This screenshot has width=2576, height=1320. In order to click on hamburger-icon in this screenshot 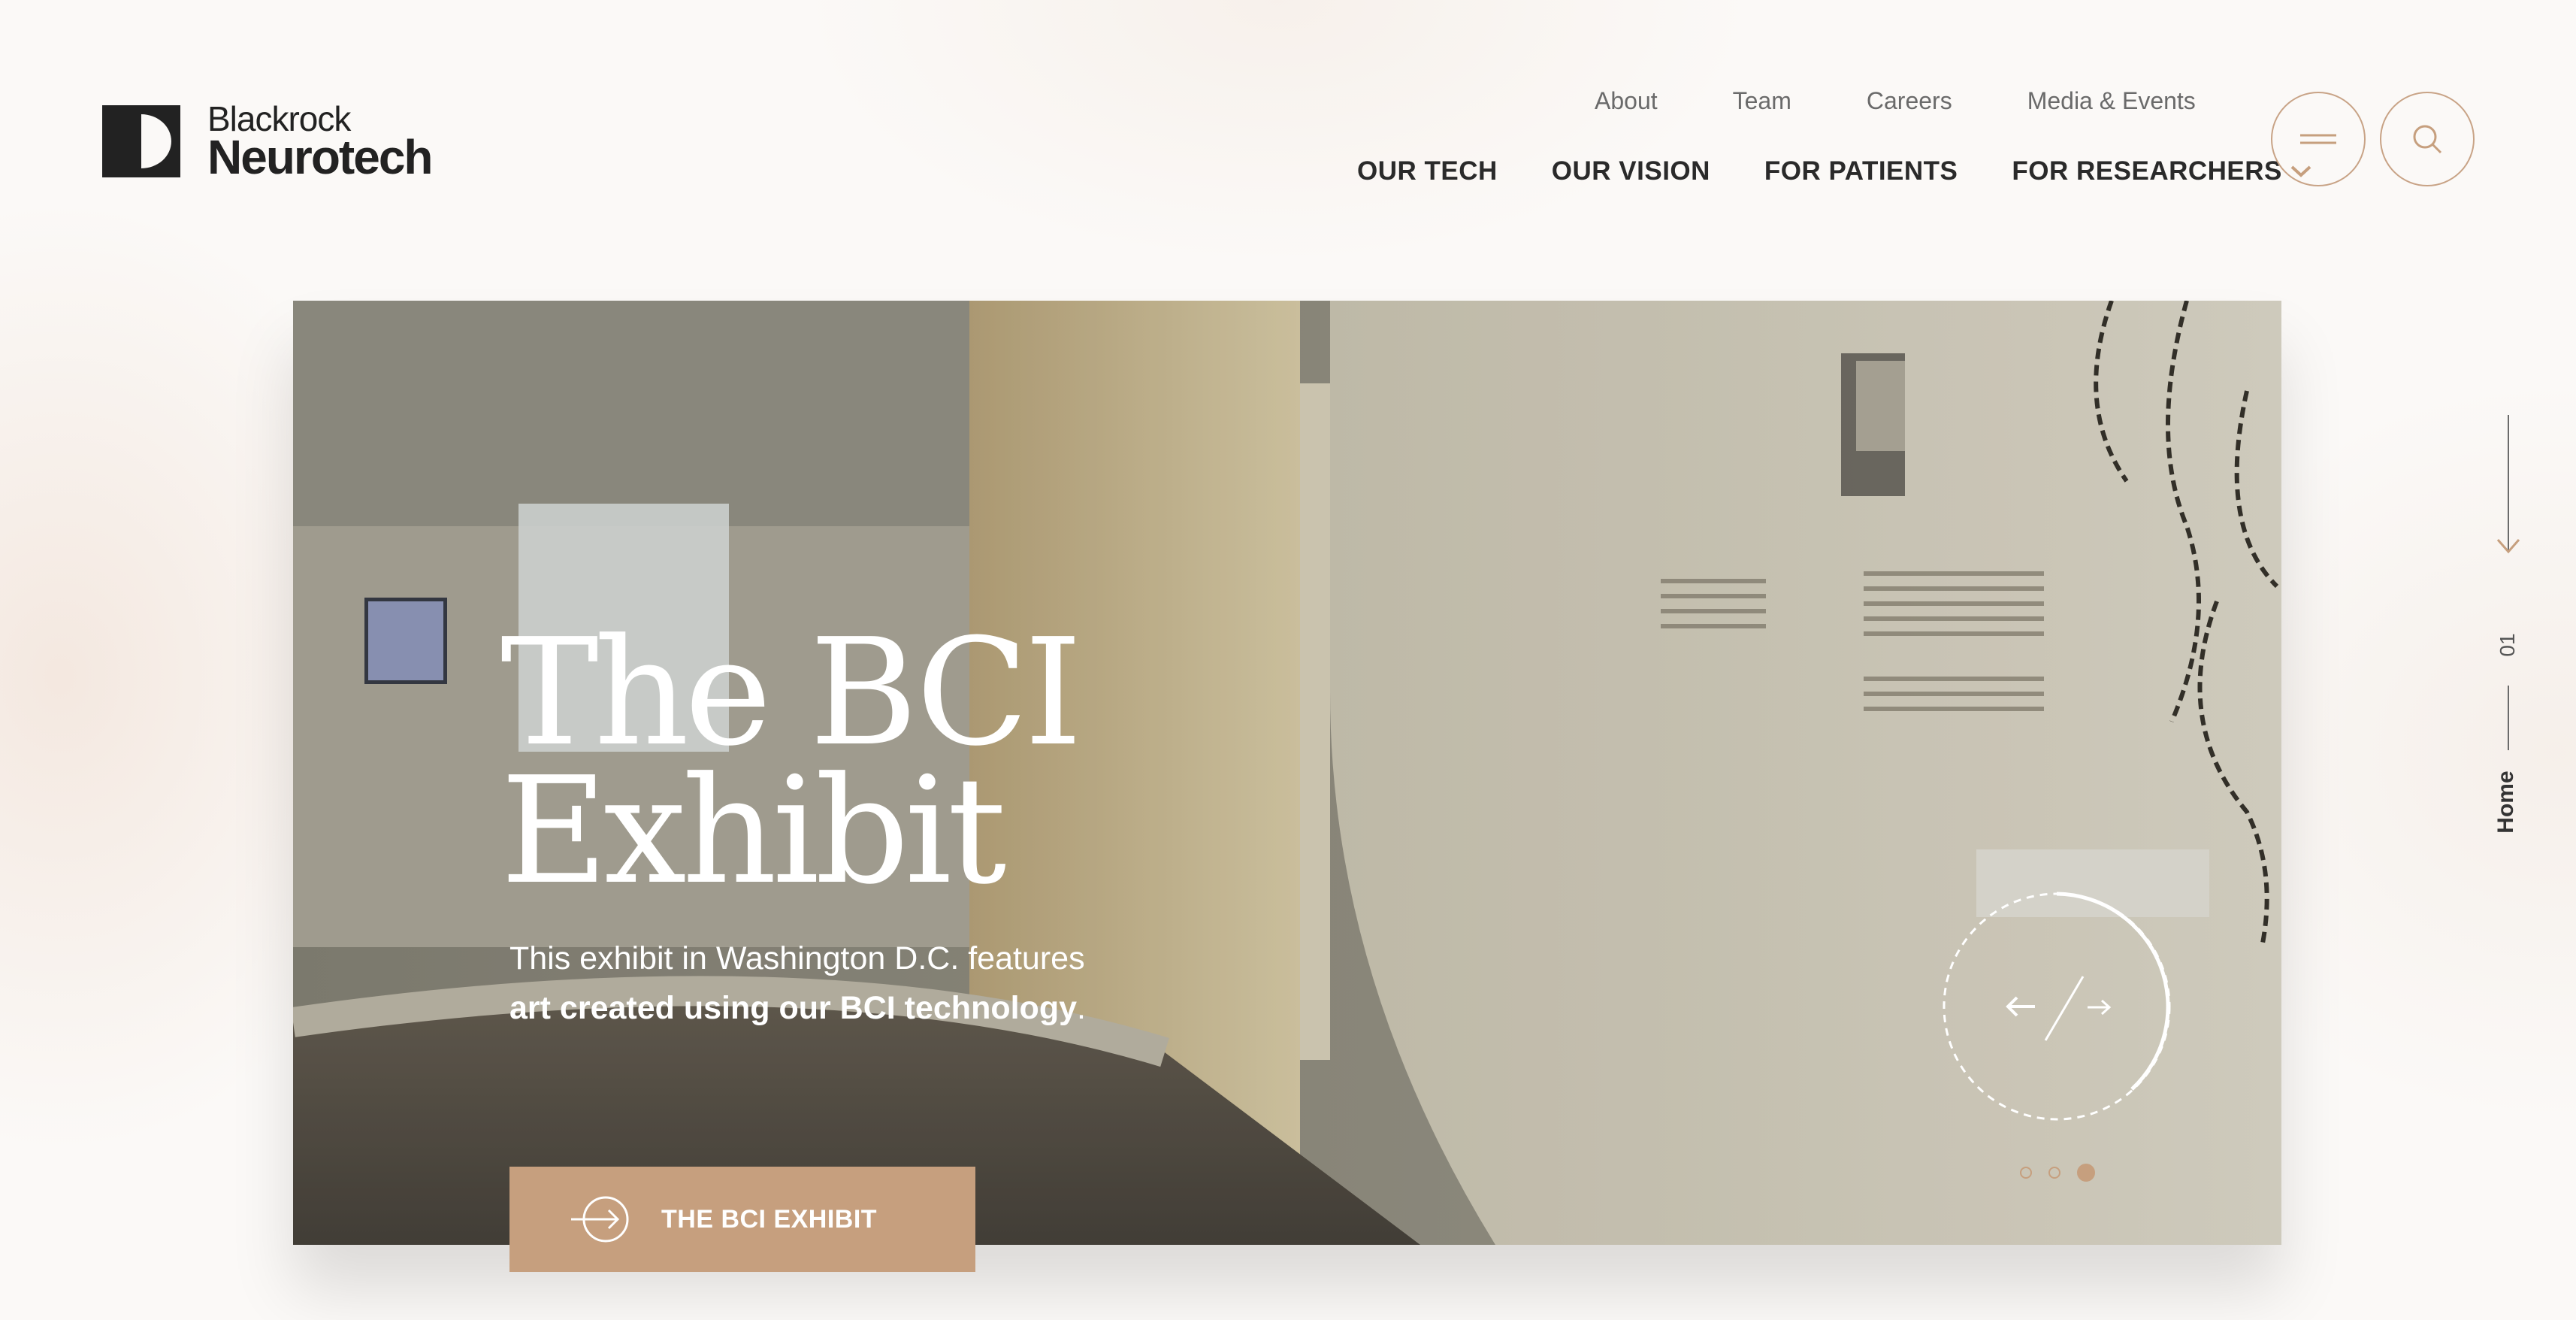, I will do `click(2318, 139)`.